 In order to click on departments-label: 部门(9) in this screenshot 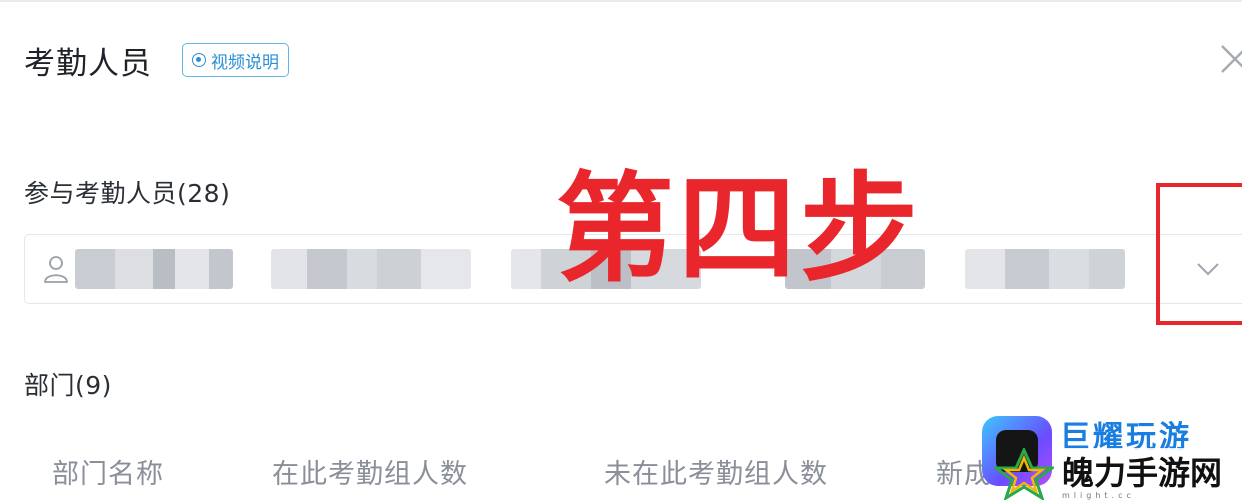, I will do `click(68, 385)`.